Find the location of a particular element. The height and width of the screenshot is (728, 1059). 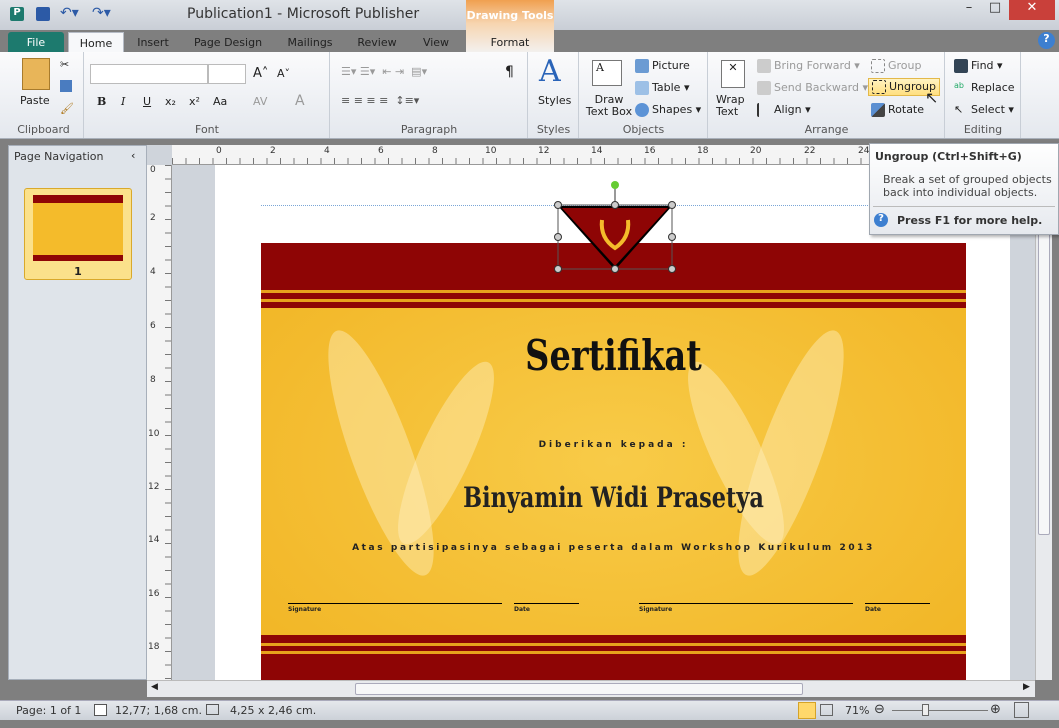

rotate-handle is located at coordinates (615, 185).